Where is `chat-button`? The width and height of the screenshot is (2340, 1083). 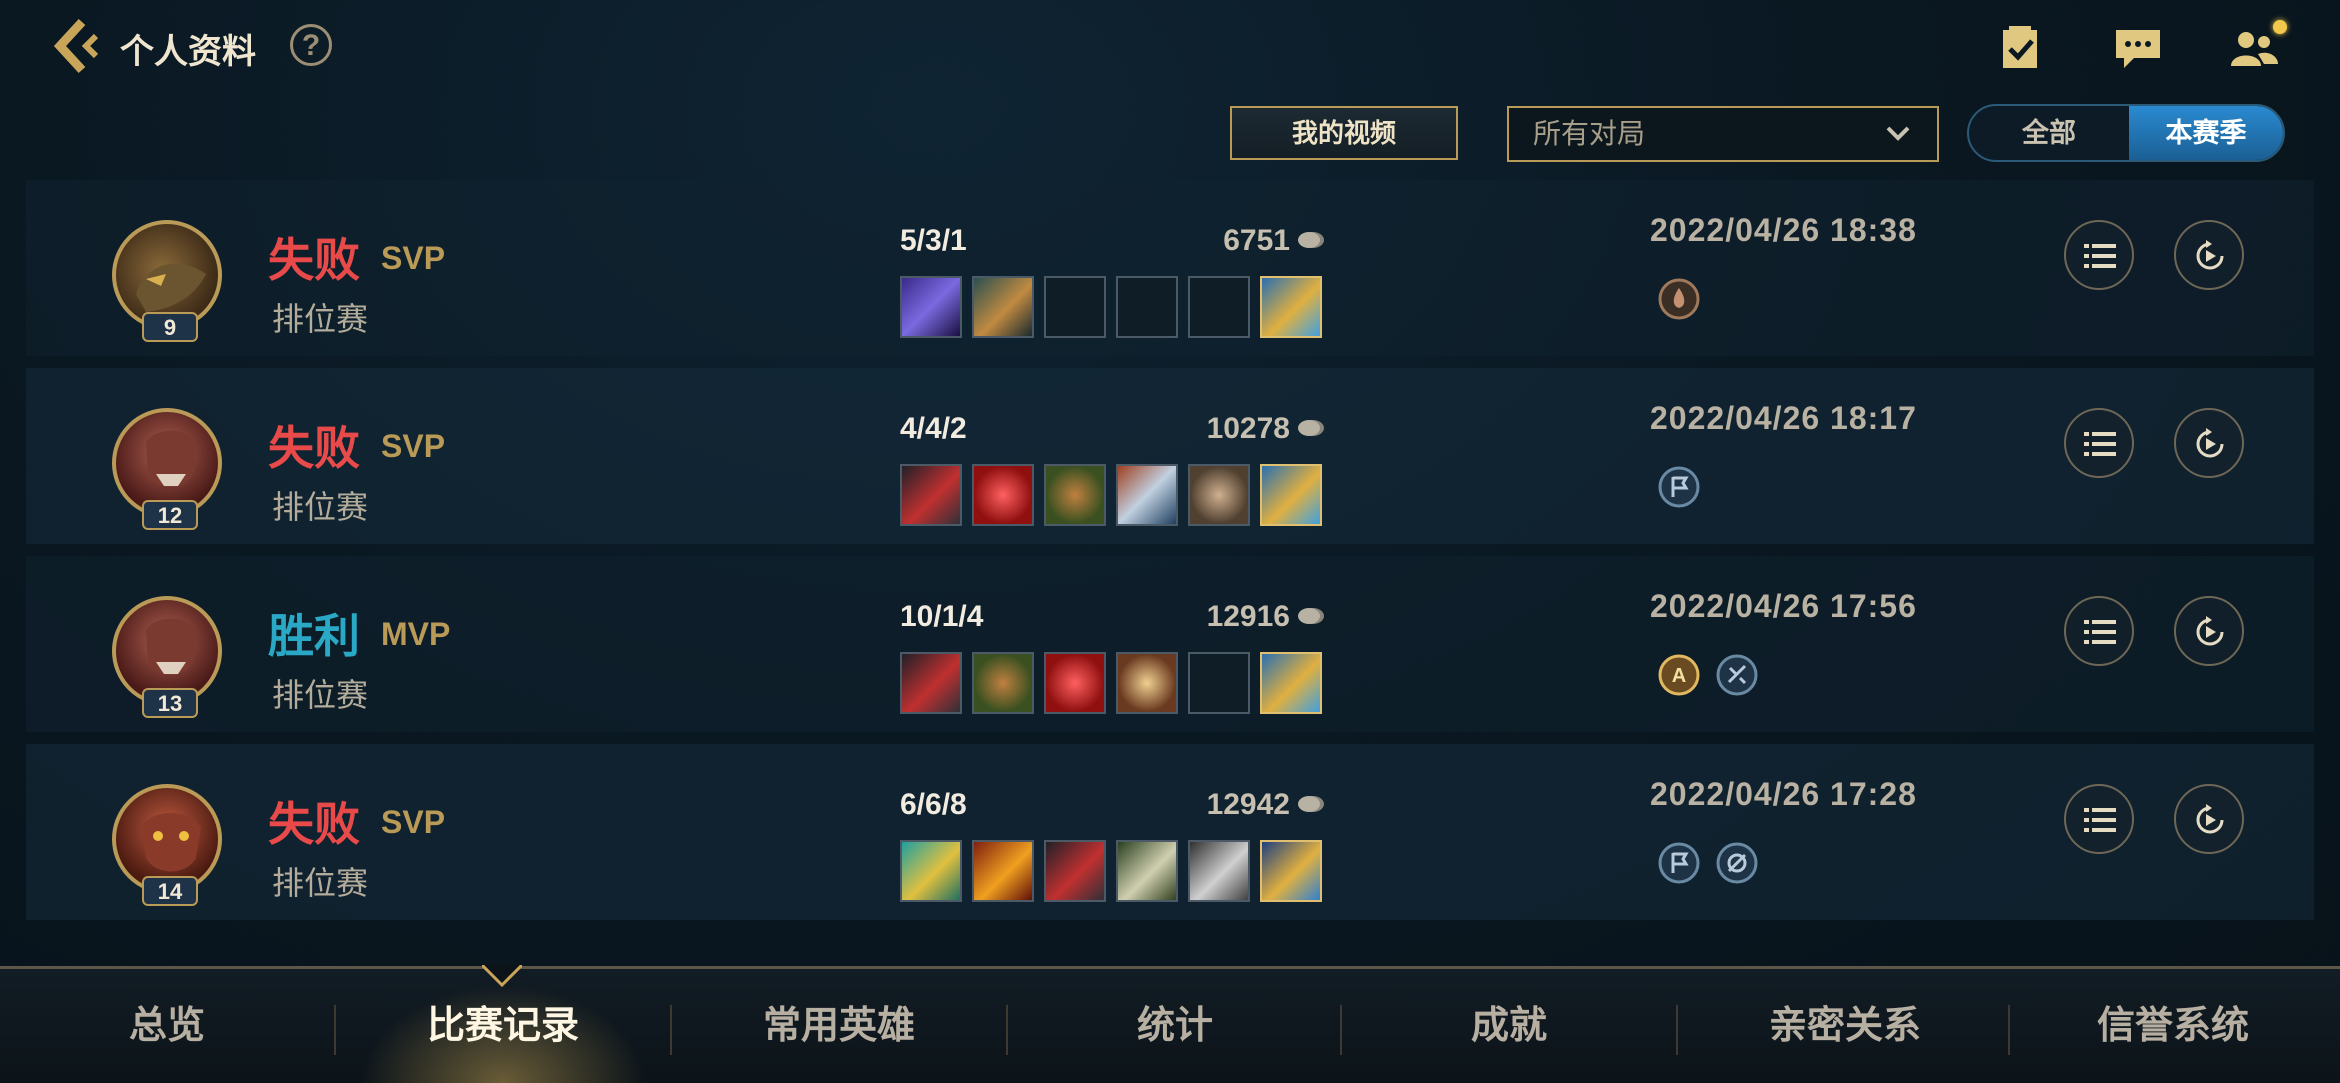 chat-button is located at coordinates (2138, 48).